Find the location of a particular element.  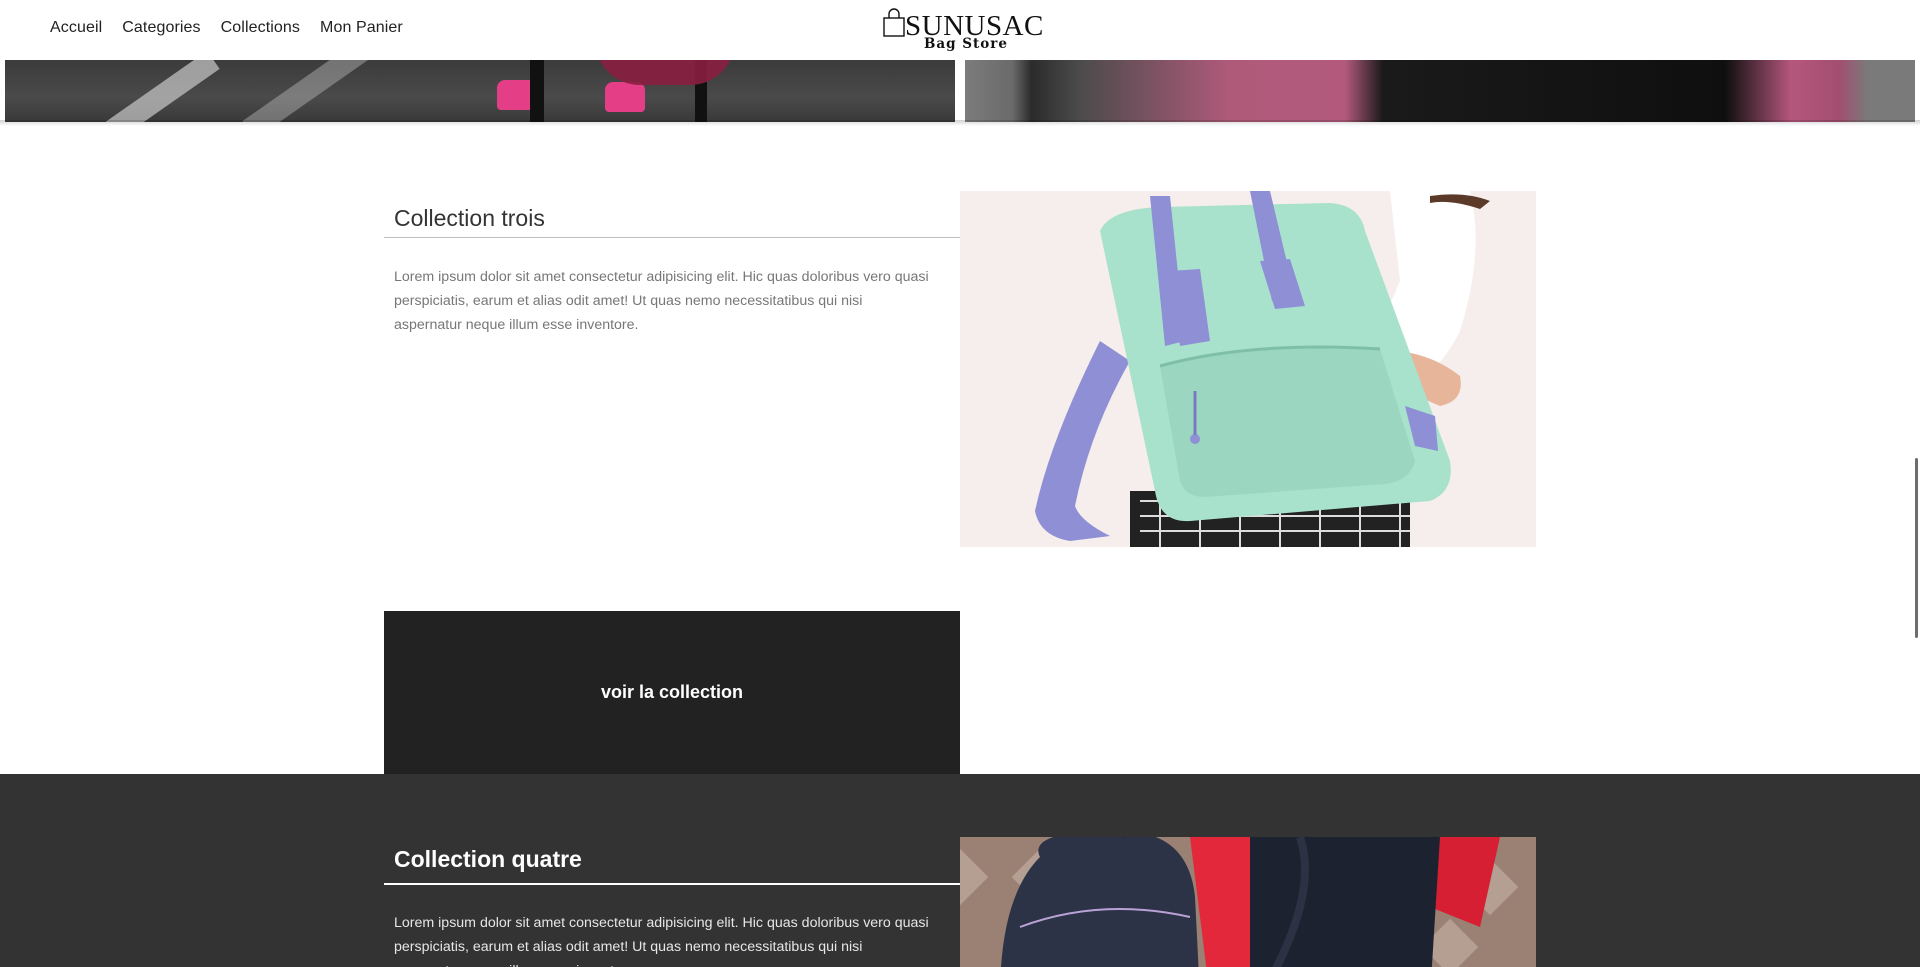

collection-image-backpack is located at coordinates (1248, 369).